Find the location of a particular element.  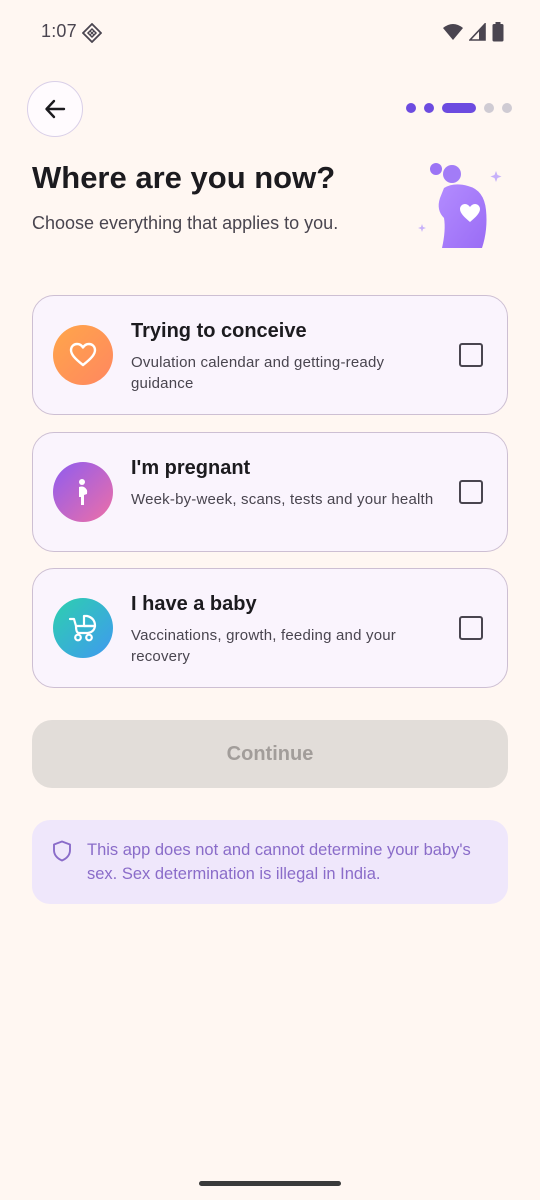

status-icons is located at coordinates (473, 32).